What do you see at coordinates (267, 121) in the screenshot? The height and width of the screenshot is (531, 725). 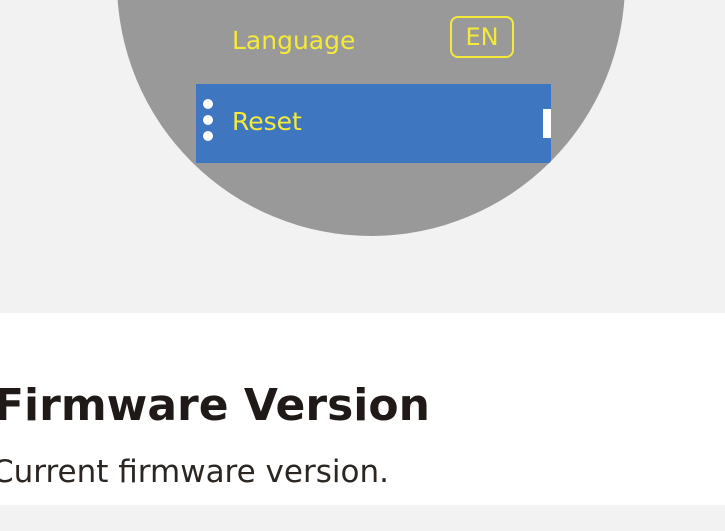 I see `reset-label: Reset` at bounding box center [267, 121].